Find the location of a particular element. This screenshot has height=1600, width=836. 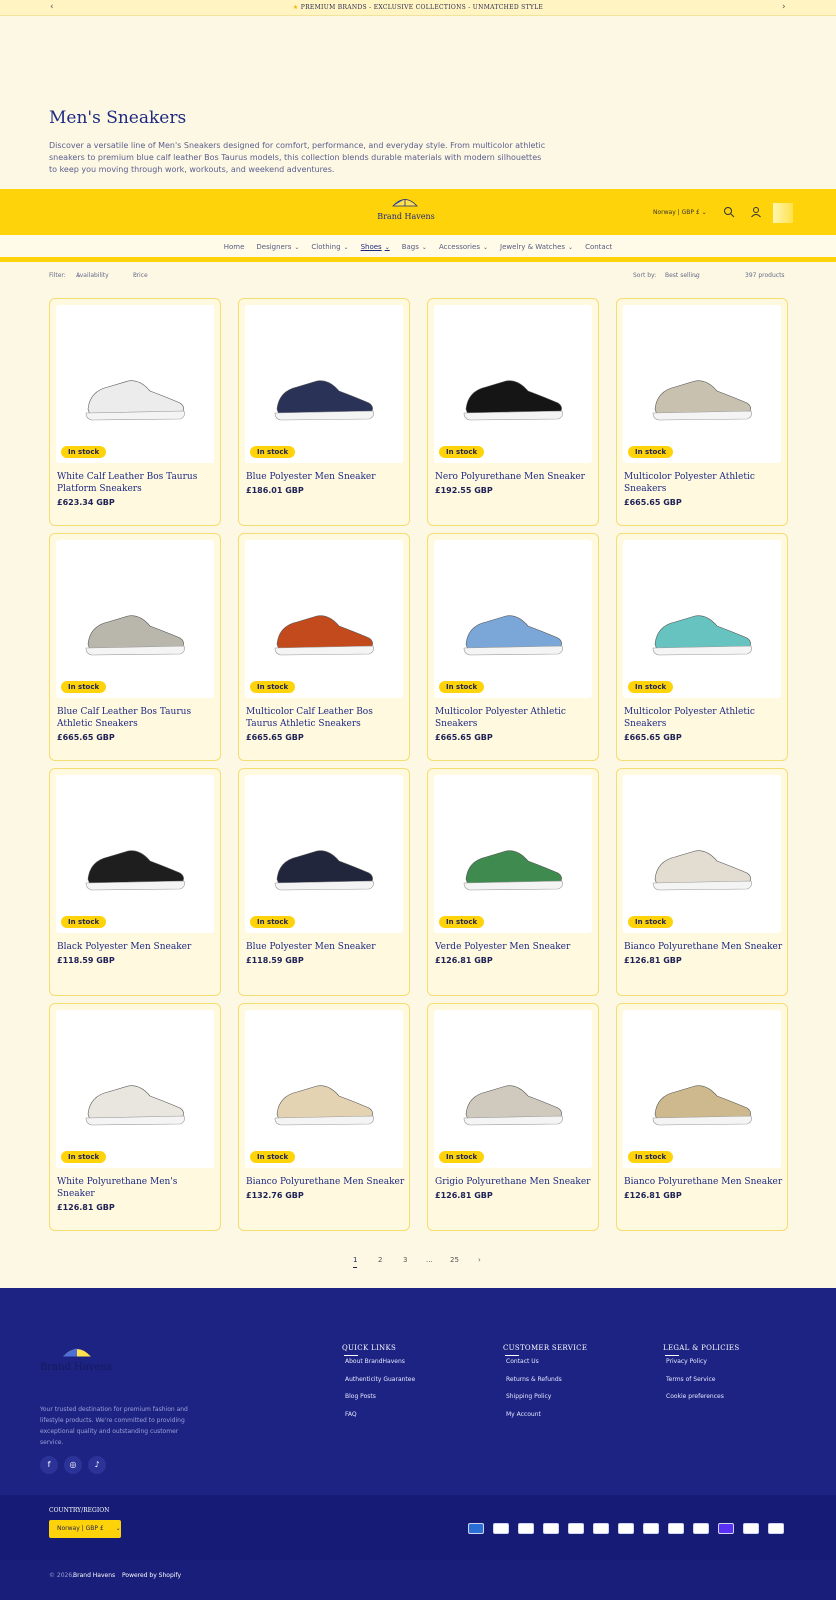

product-title: Verde Polyester Men Sneaker is located at coordinates (515, 947).